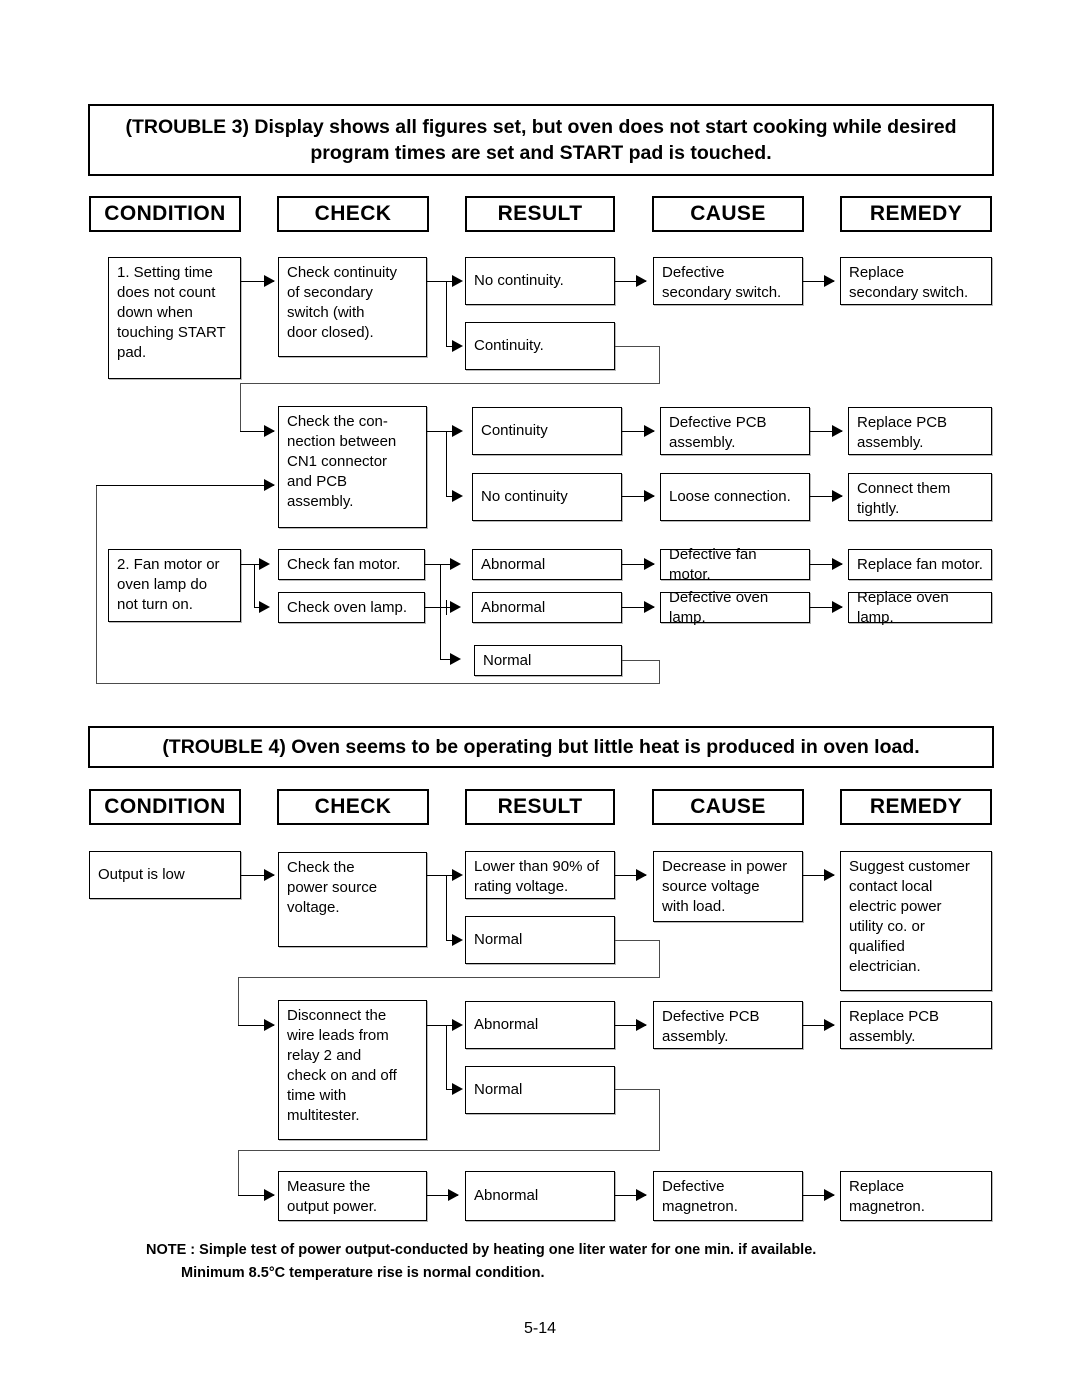 This screenshot has height=1399, width=1080. I want to click on t4-result-3: Abnormal, so click(540, 1025).